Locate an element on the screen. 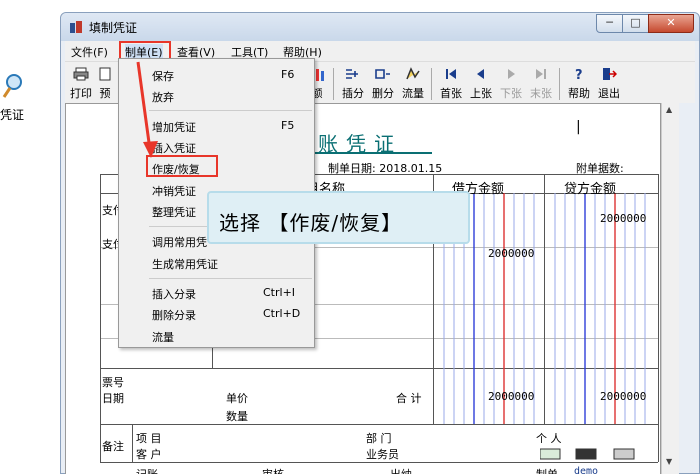  instruction-text: 选择 【作废/恢复】 is located at coordinates (311, 223).